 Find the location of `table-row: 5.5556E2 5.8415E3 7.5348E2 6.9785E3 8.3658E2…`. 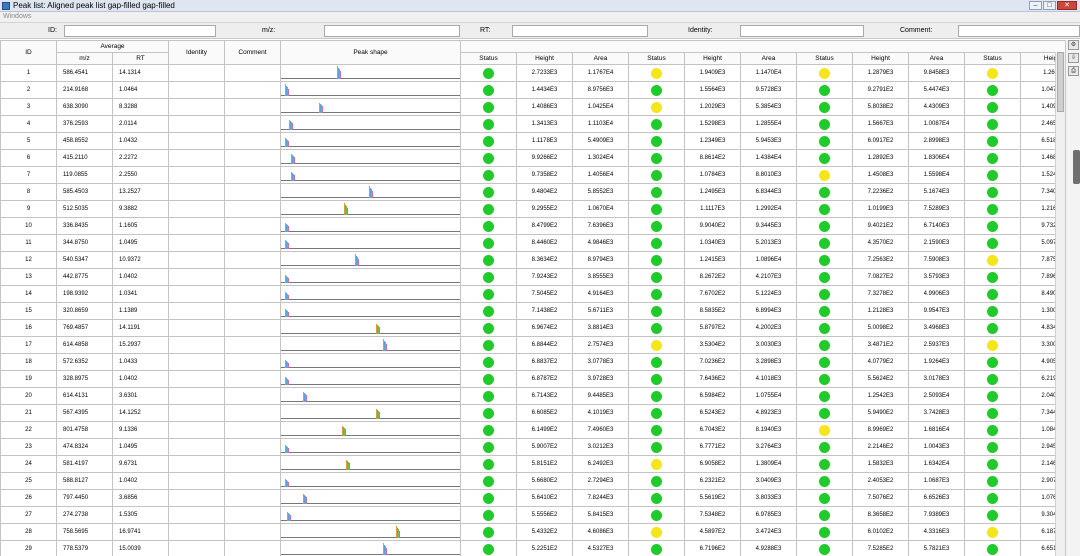

table-row: 5.5556E2 5.8415E3 7.5348E2 6.9785E3 8.3658E2… is located at coordinates (762, 515).